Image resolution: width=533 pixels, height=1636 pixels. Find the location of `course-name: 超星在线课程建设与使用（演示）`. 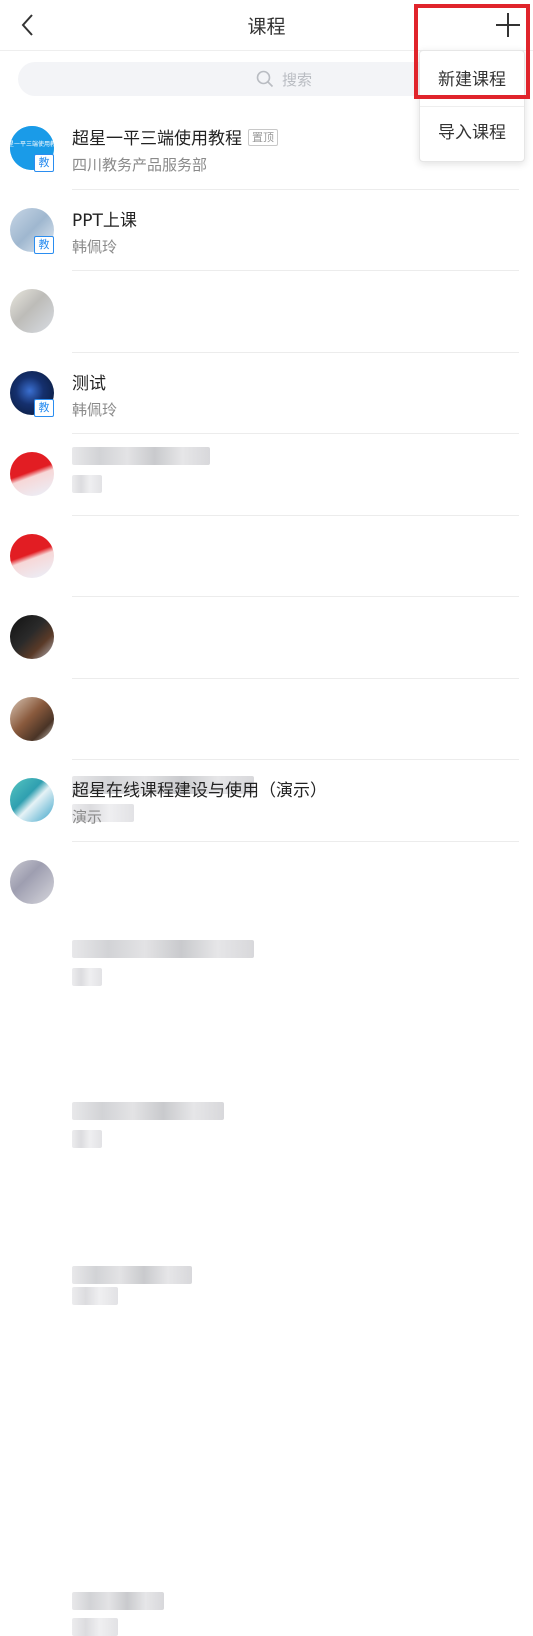

course-name: 超星在线课程建设与使用（演示） is located at coordinates (199, 791).